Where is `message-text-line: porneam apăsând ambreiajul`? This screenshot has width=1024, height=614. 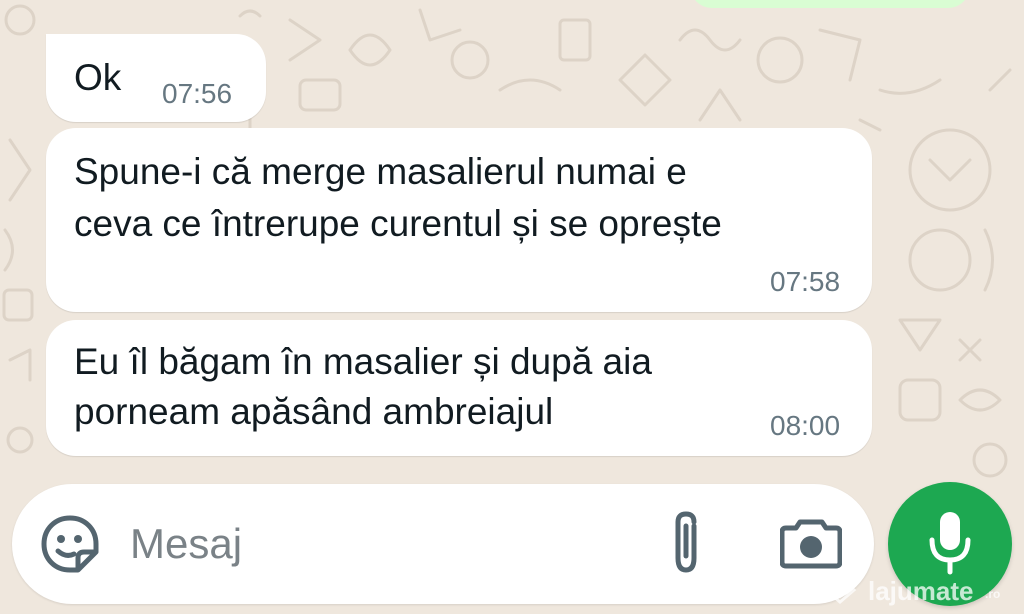 message-text-line: porneam apăsând ambreiajul is located at coordinates (314, 411).